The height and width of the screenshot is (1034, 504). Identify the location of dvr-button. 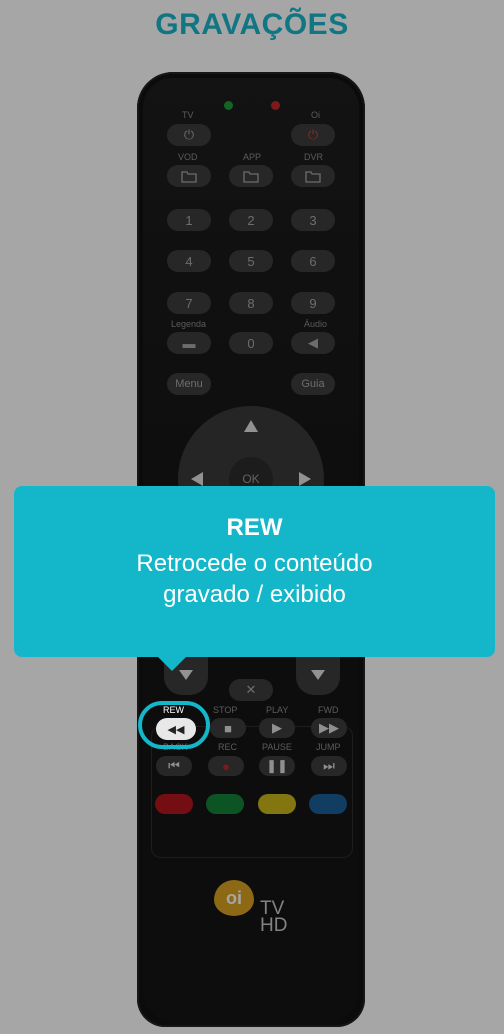
(313, 176).